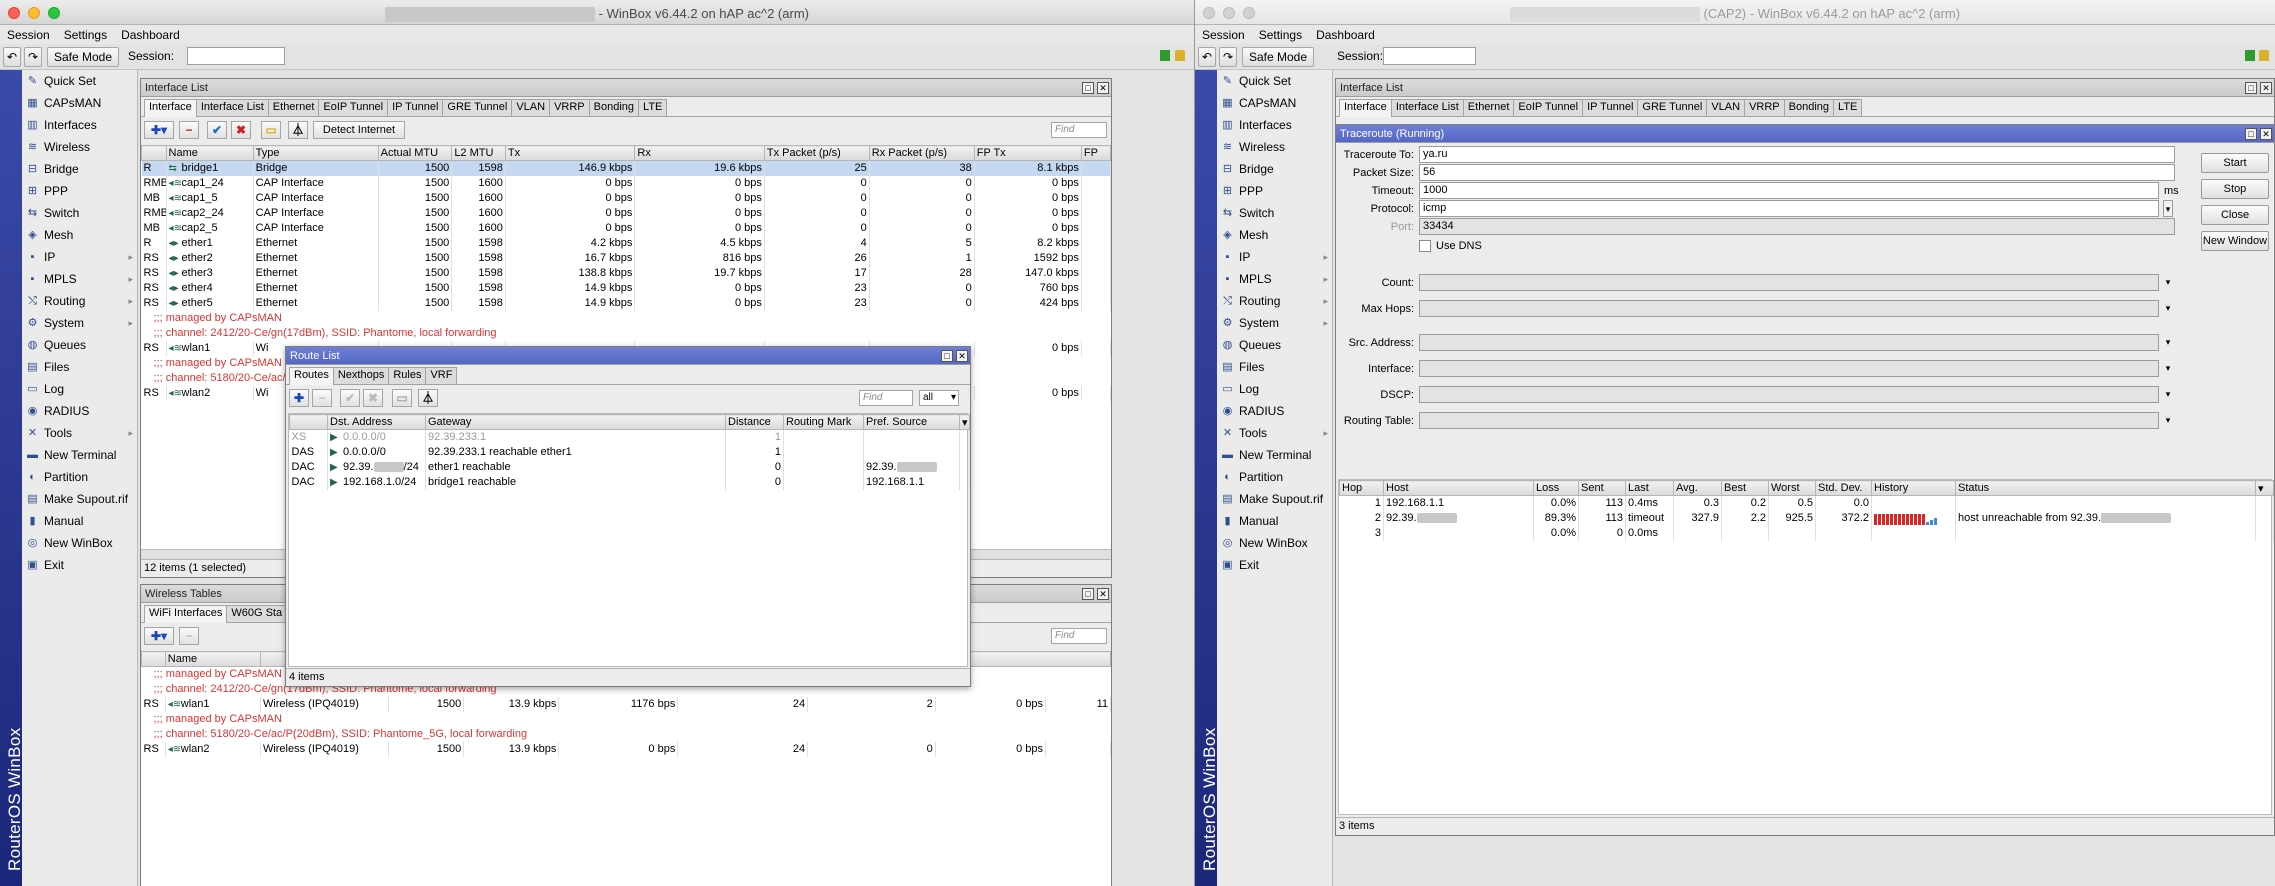 Image resolution: width=2275 pixels, height=886 pixels. Describe the element at coordinates (407, 375) in the screenshot. I see `tab-rules: Rules` at that location.